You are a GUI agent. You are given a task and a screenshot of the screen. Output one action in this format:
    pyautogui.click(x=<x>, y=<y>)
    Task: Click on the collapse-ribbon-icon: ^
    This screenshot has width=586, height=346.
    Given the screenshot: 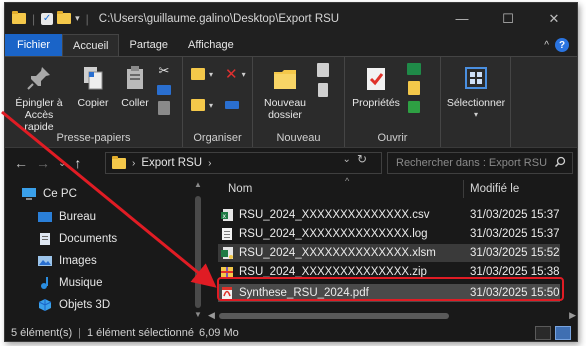 What is the action you would take?
    pyautogui.click(x=546, y=45)
    